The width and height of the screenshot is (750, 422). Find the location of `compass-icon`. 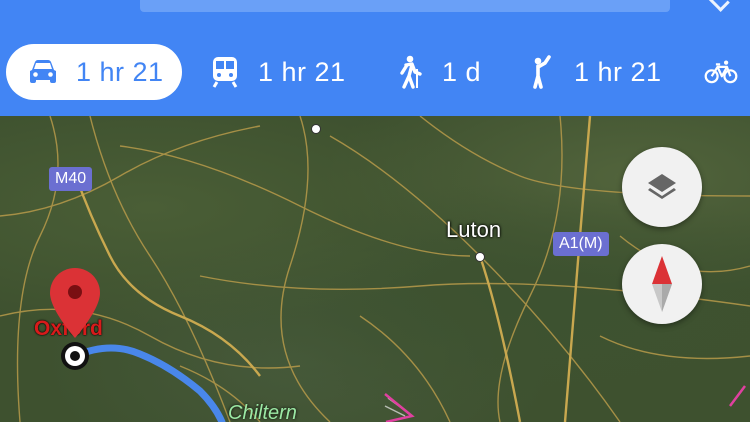

compass-icon is located at coordinates (662, 284).